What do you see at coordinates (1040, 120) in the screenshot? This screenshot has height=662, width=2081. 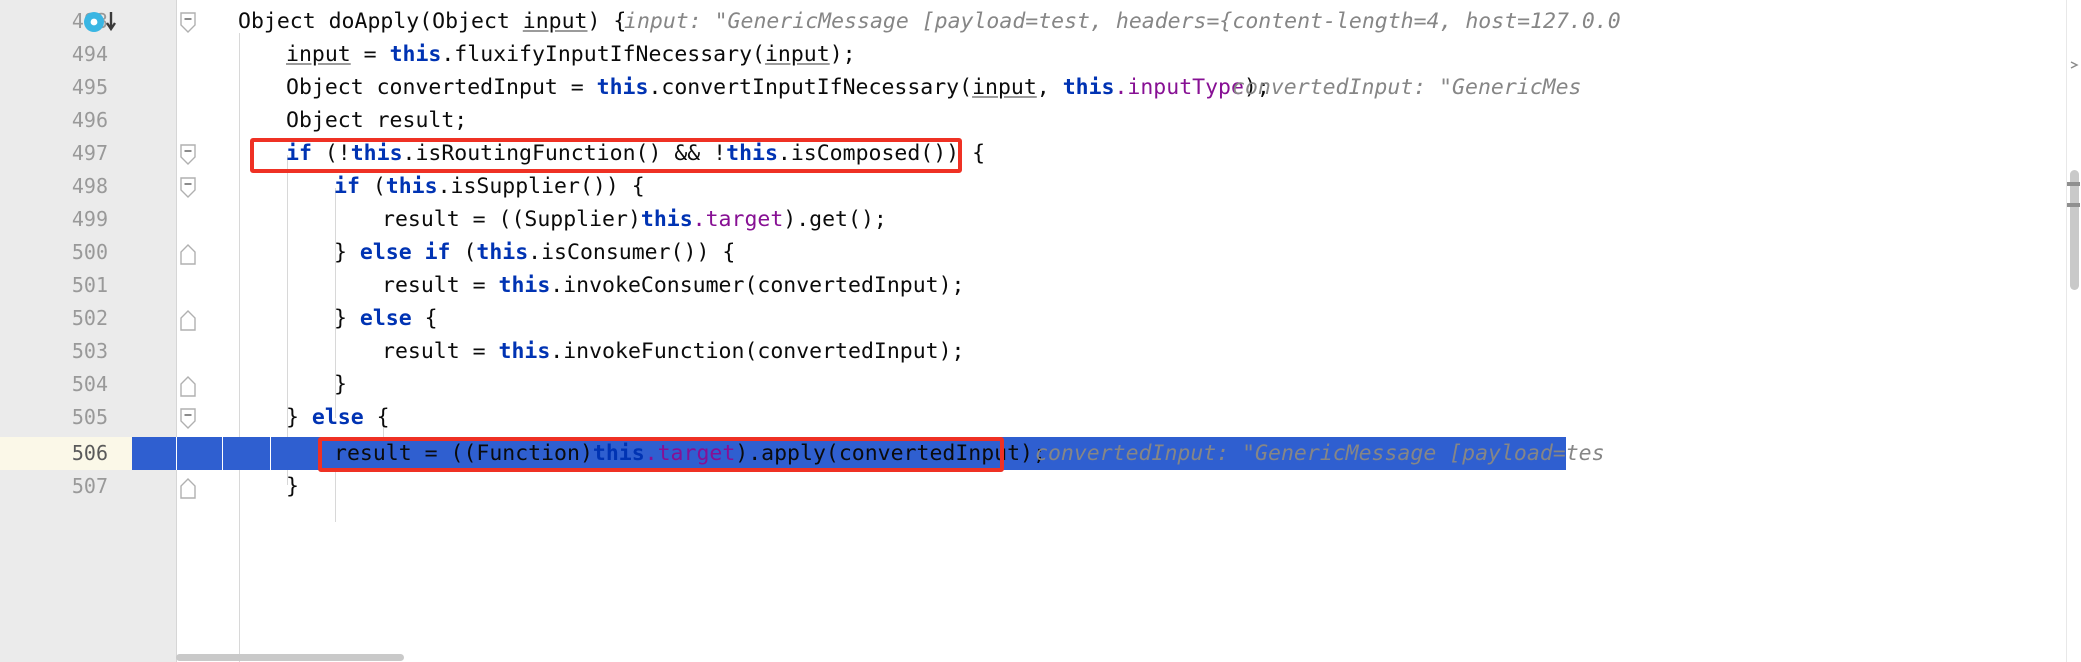 I see `code-line-496: 496 Object result;` at bounding box center [1040, 120].